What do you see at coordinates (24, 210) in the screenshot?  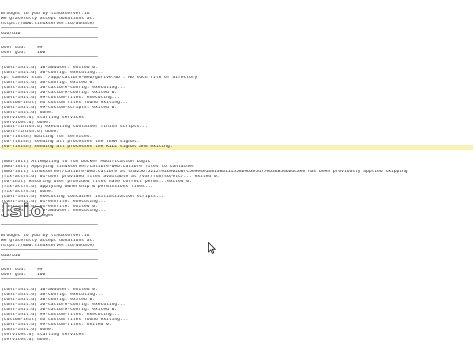 I see `lsio-ascii-banner: lsio` at bounding box center [24, 210].